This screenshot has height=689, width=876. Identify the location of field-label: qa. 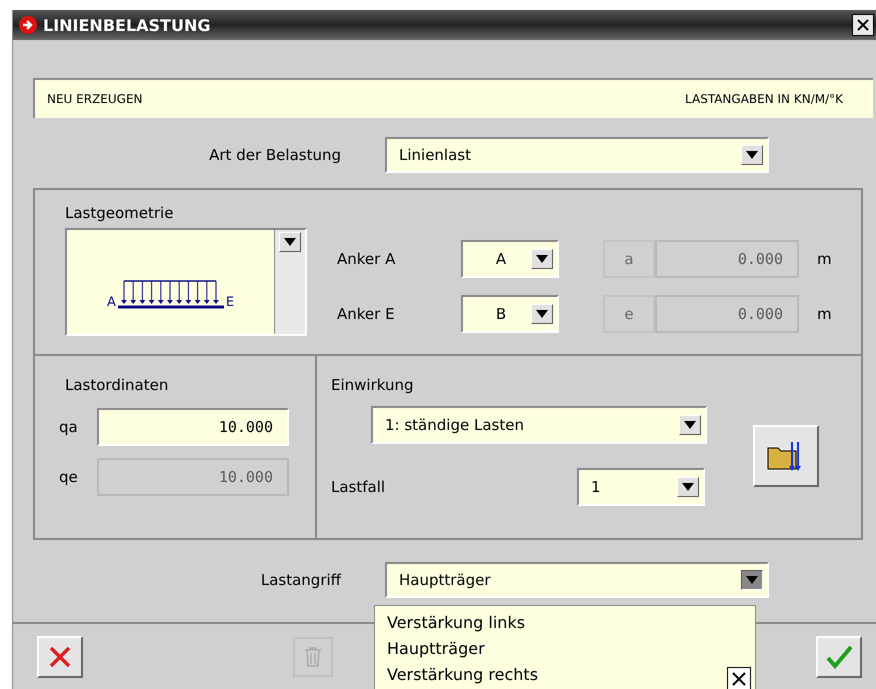
(69, 427).